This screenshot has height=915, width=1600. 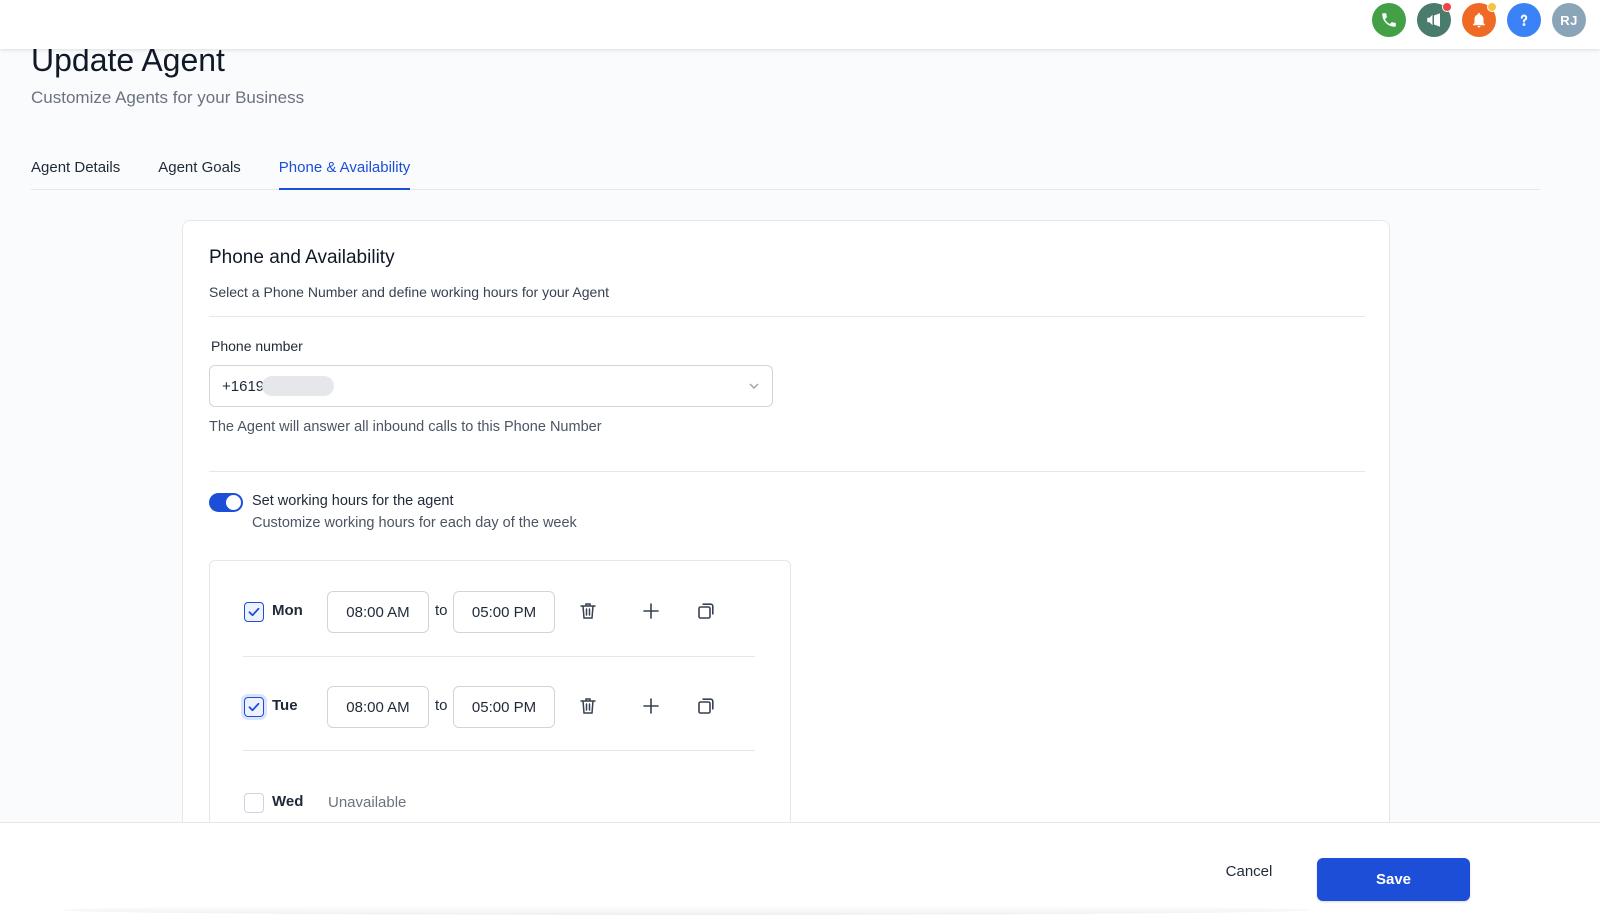 I want to click on card-title: Phone and Availability, so click(x=302, y=257).